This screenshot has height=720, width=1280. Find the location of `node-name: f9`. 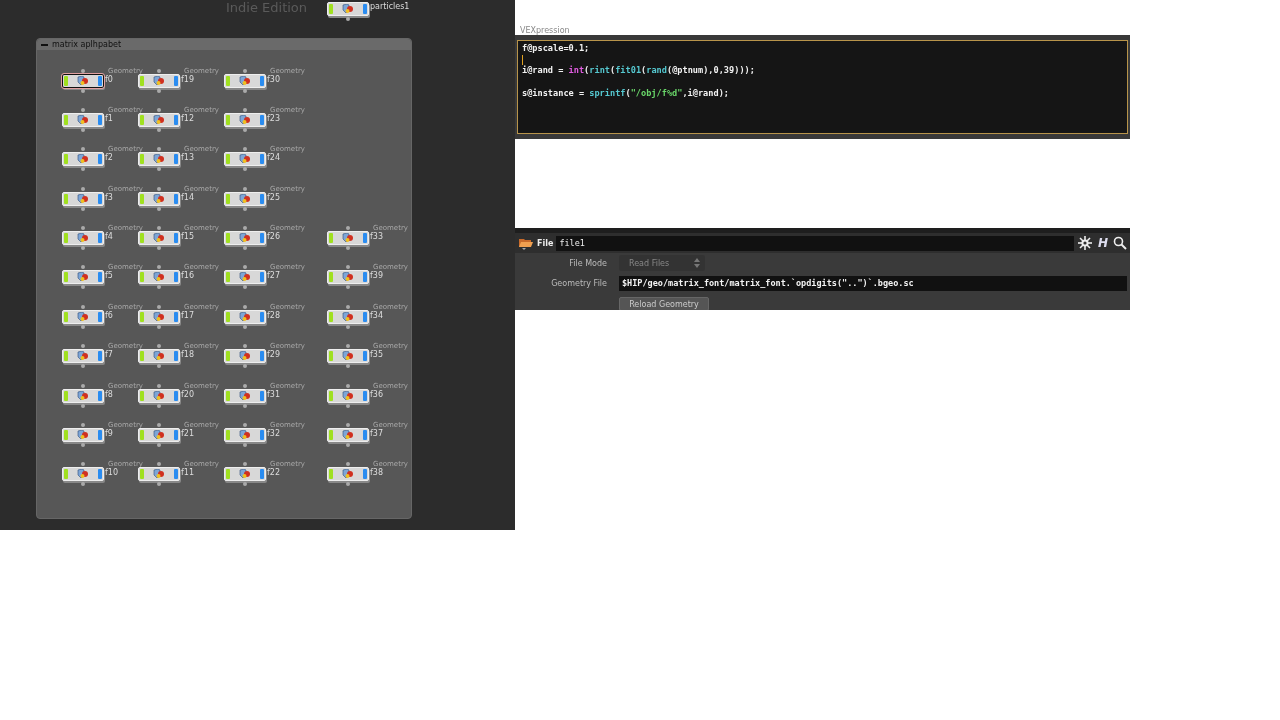

node-name: f9 is located at coordinates (109, 433).